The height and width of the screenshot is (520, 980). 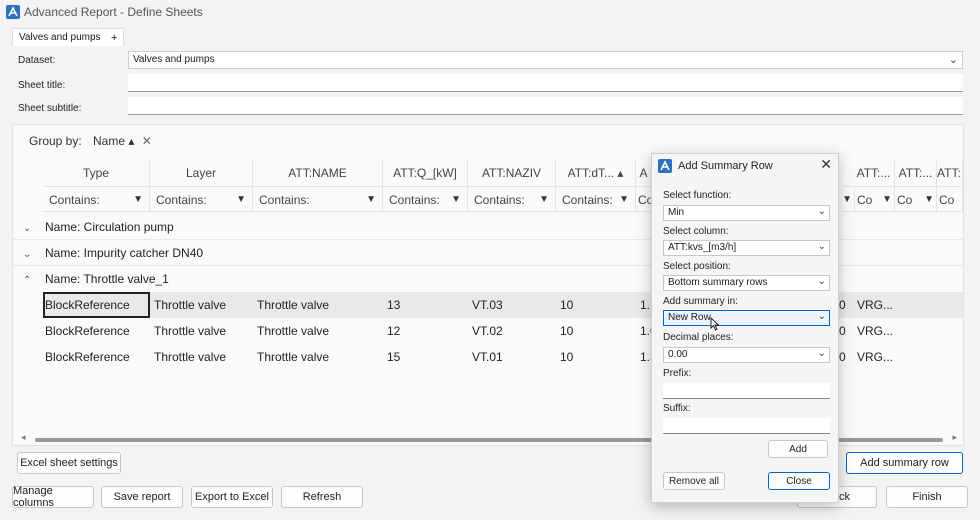 I want to click on remove-all-button: Remove all, so click(x=694, y=481).